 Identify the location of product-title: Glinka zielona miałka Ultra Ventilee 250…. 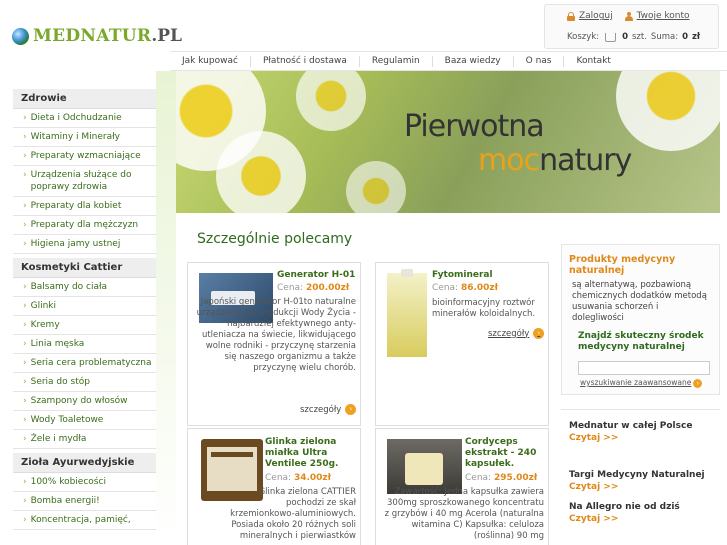
(311, 453).